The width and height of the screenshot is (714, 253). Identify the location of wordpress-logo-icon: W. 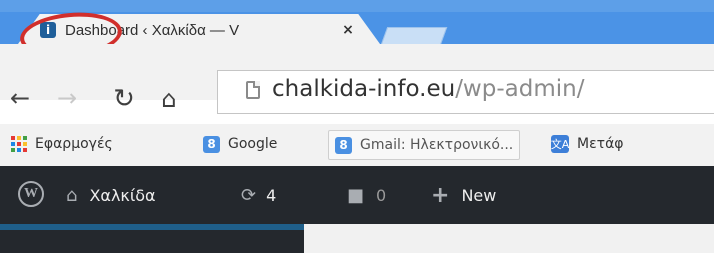
(31, 194).